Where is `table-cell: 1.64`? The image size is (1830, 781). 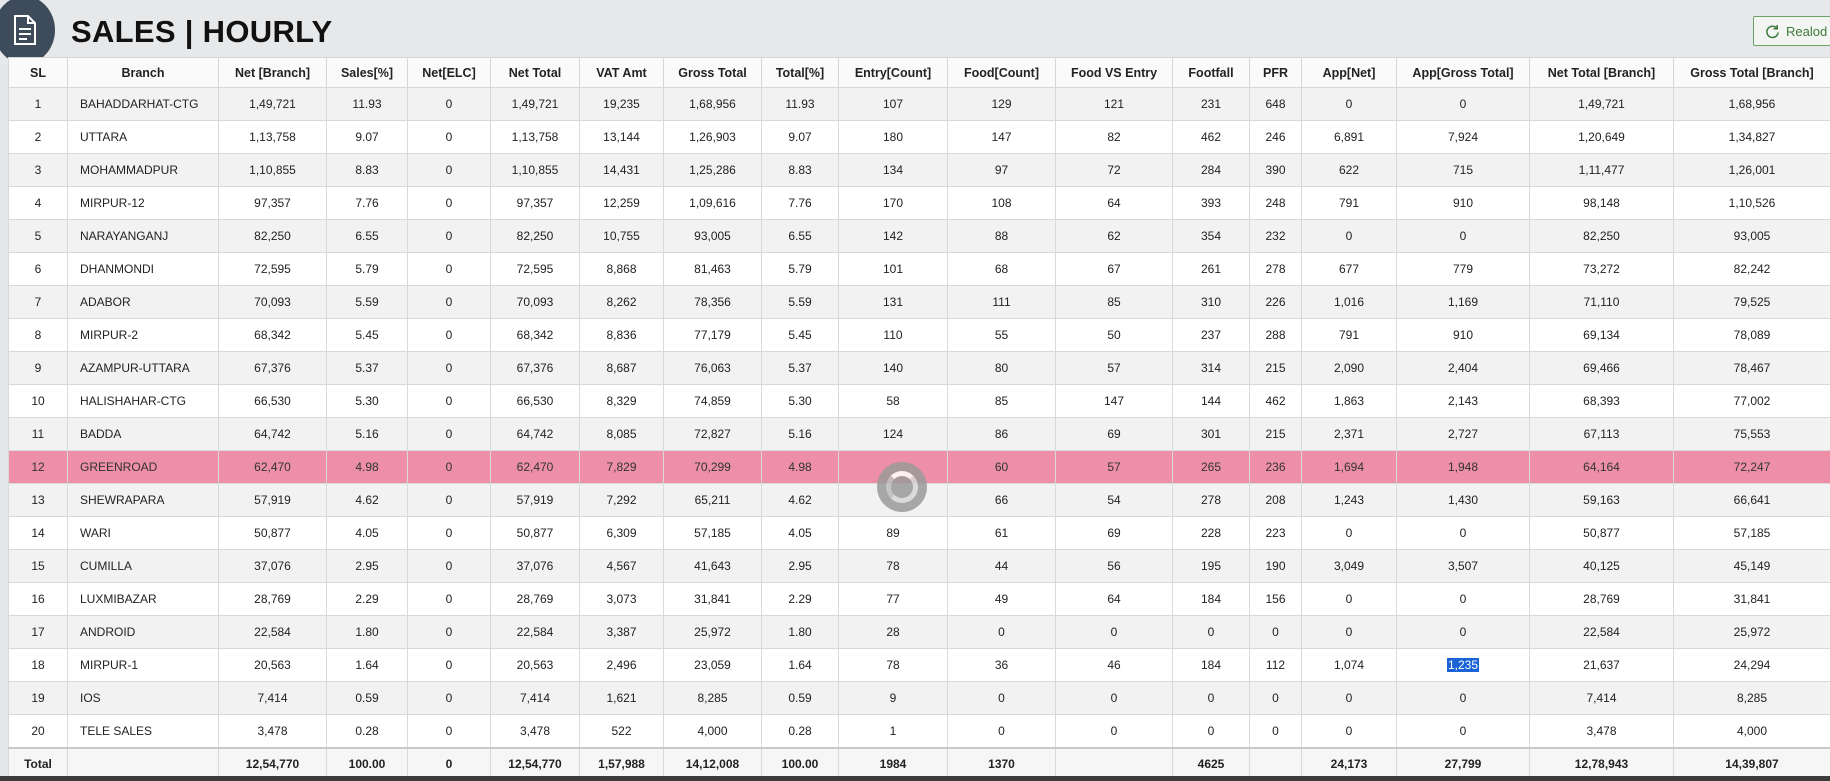 table-cell: 1.64 is located at coordinates (800, 665).